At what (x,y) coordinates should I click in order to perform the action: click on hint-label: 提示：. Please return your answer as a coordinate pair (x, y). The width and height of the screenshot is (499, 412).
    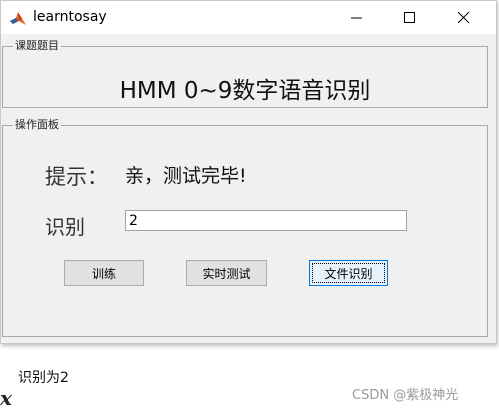
    Looking at the image, I should click on (76, 177).